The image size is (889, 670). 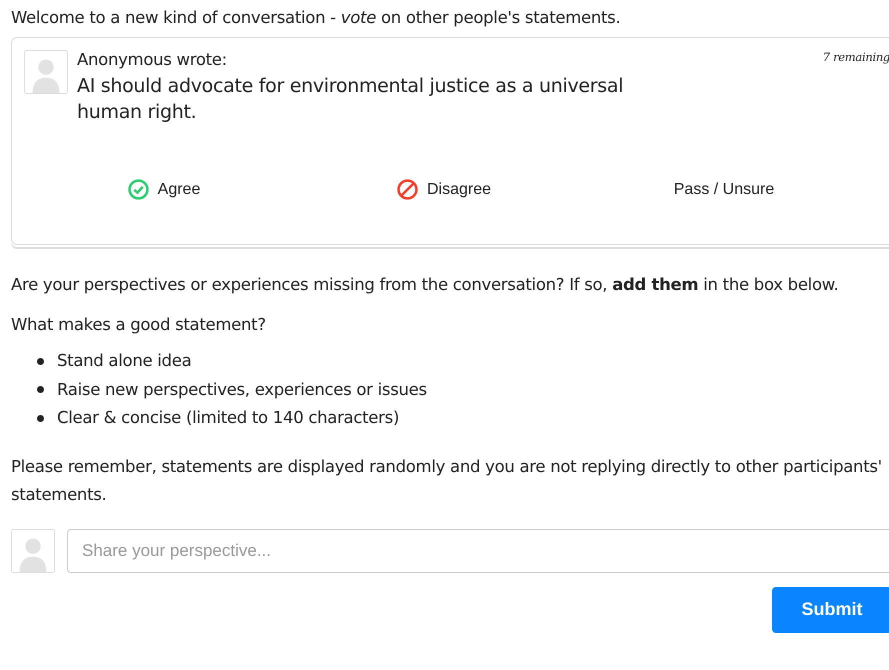 I want to click on agree-button: Agree, so click(x=164, y=189).